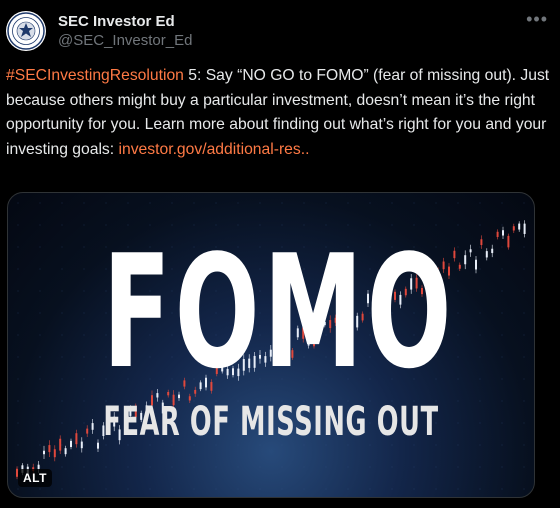 This screenshot has width=560, height=508. I want to click on alt-text-badge: ALT, so click(35, 478).